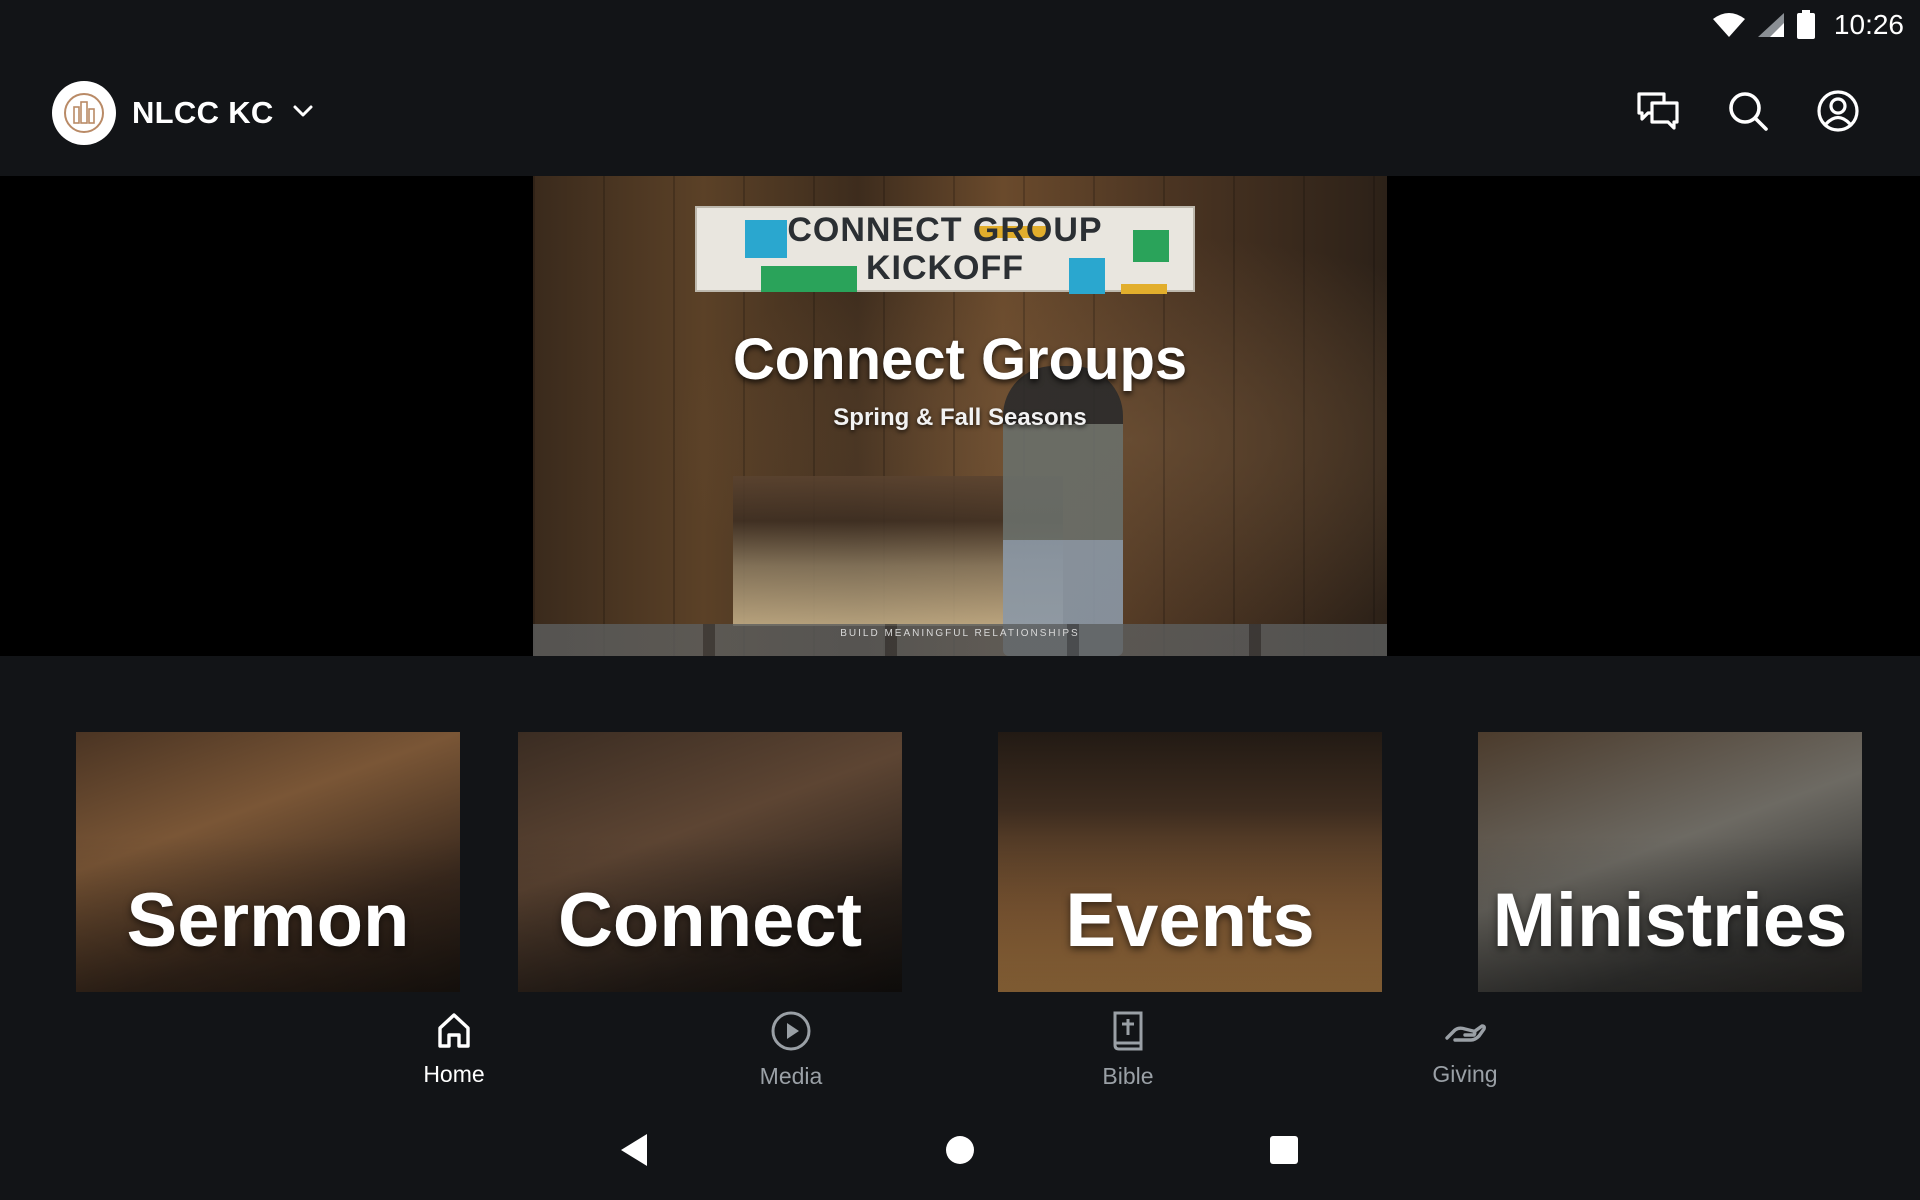  I want to click on hero-title: Connect Groups, so click(960, 359).